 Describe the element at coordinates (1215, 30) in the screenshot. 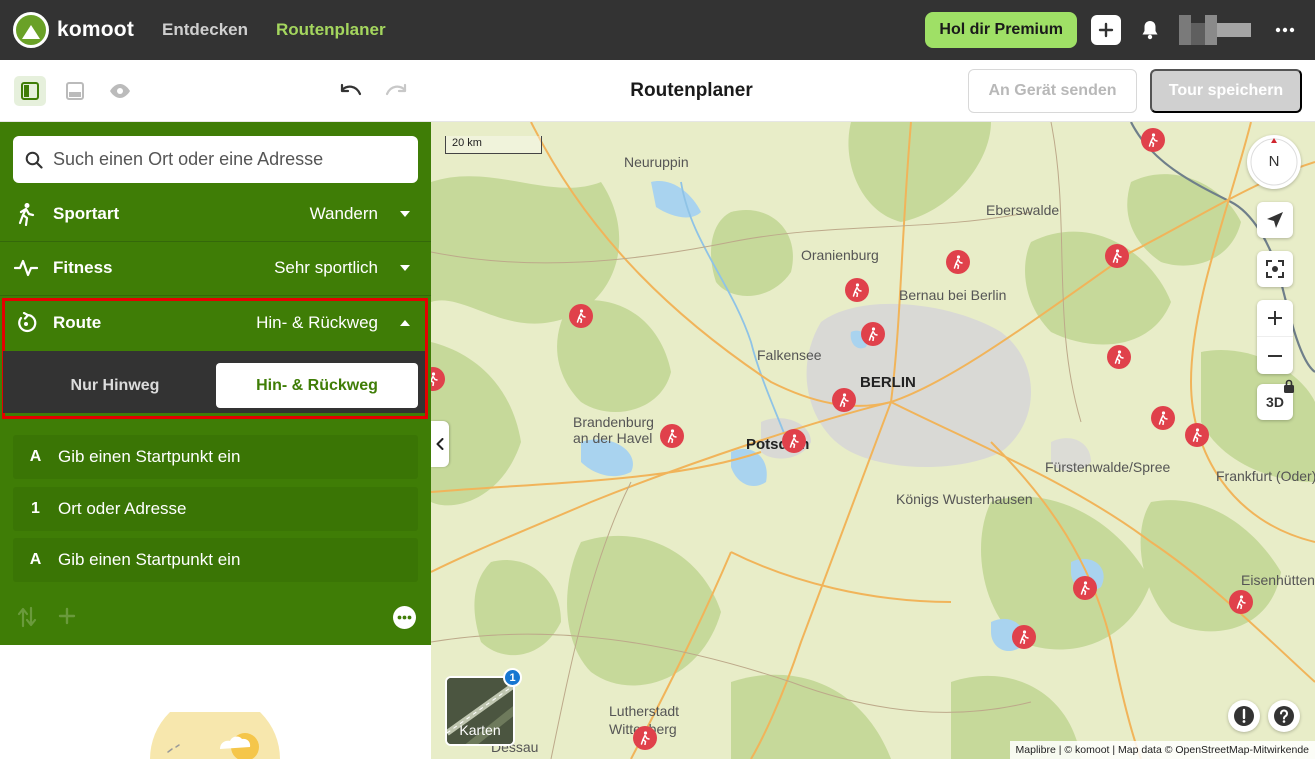

I see `avatar` at that location.